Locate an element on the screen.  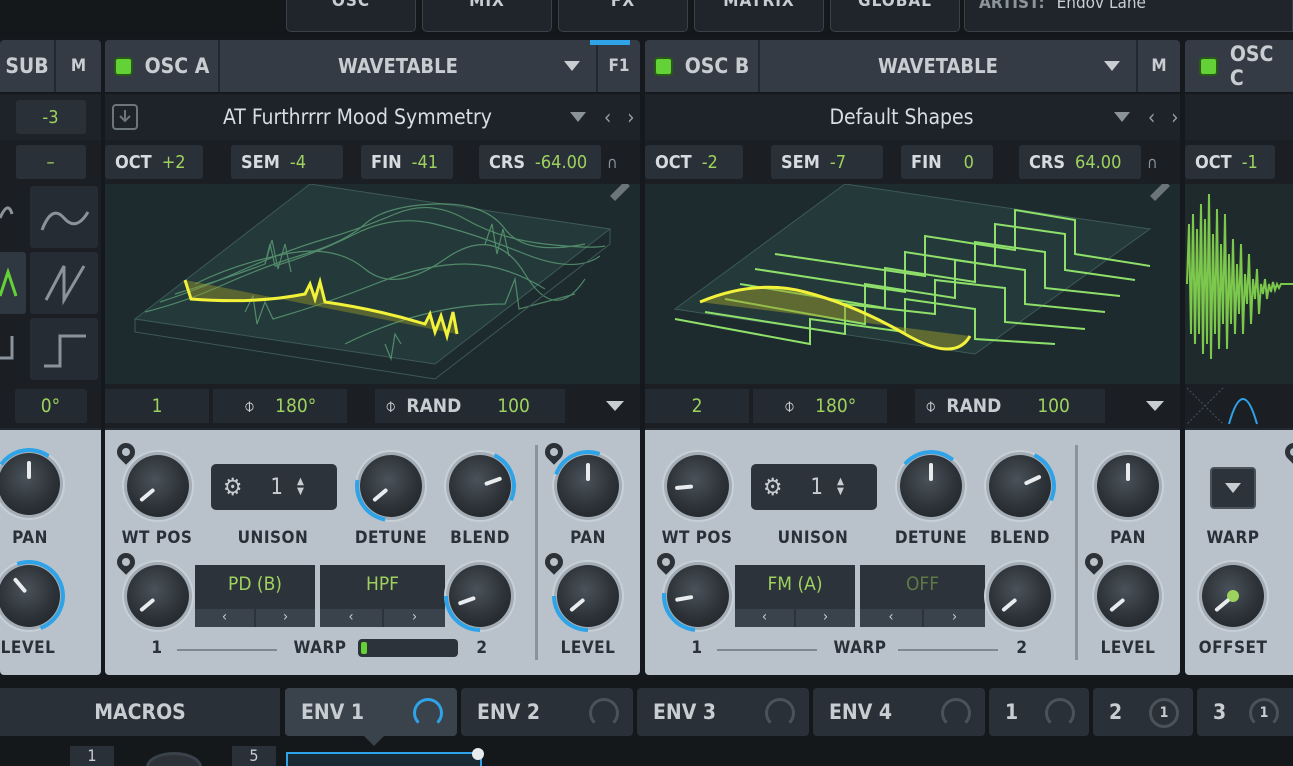
download-icon is located at coordinates (125, 117).